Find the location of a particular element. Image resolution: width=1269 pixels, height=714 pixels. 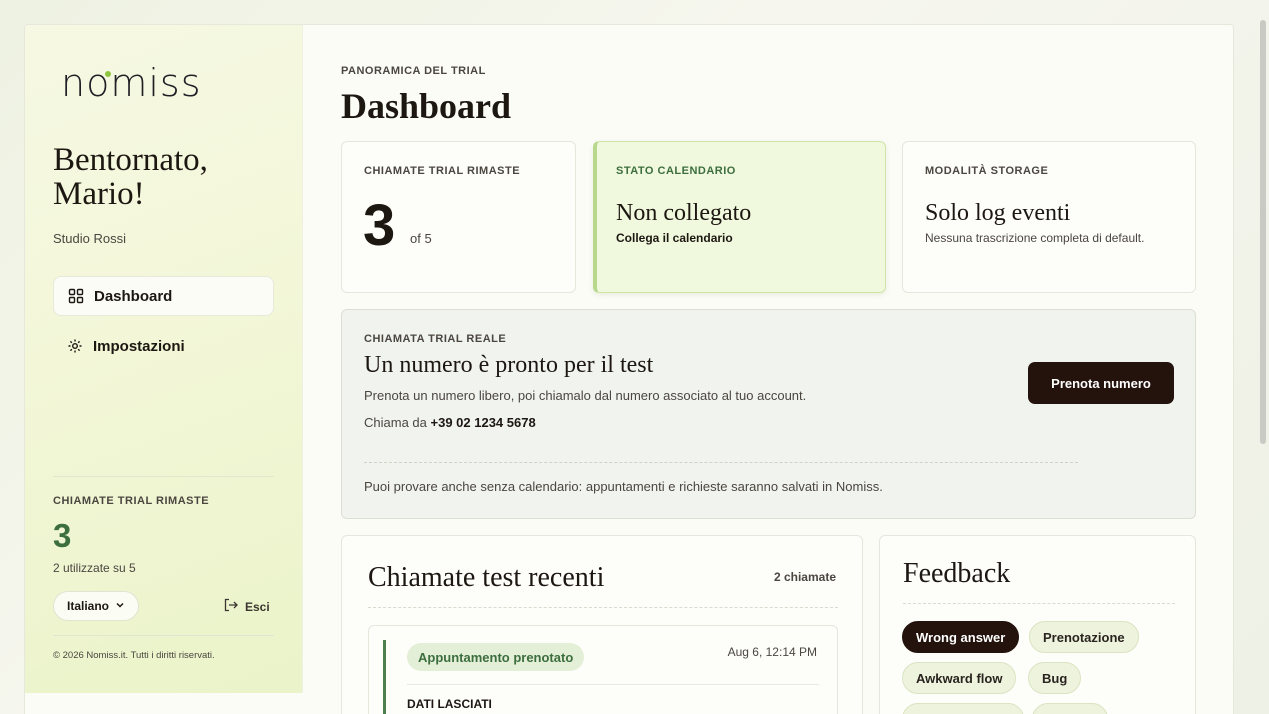

logout-button: Esci is located at coordinates (246, 606).